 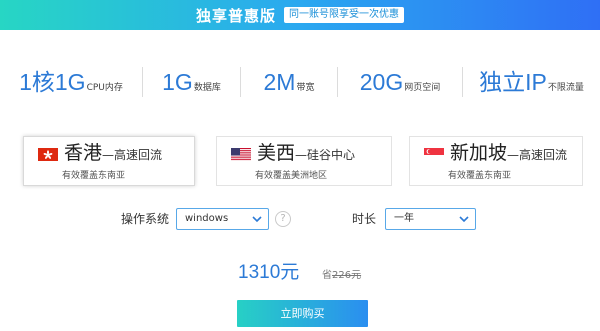 I want to click on os-select-value: windows, so click(x=207, y=218).